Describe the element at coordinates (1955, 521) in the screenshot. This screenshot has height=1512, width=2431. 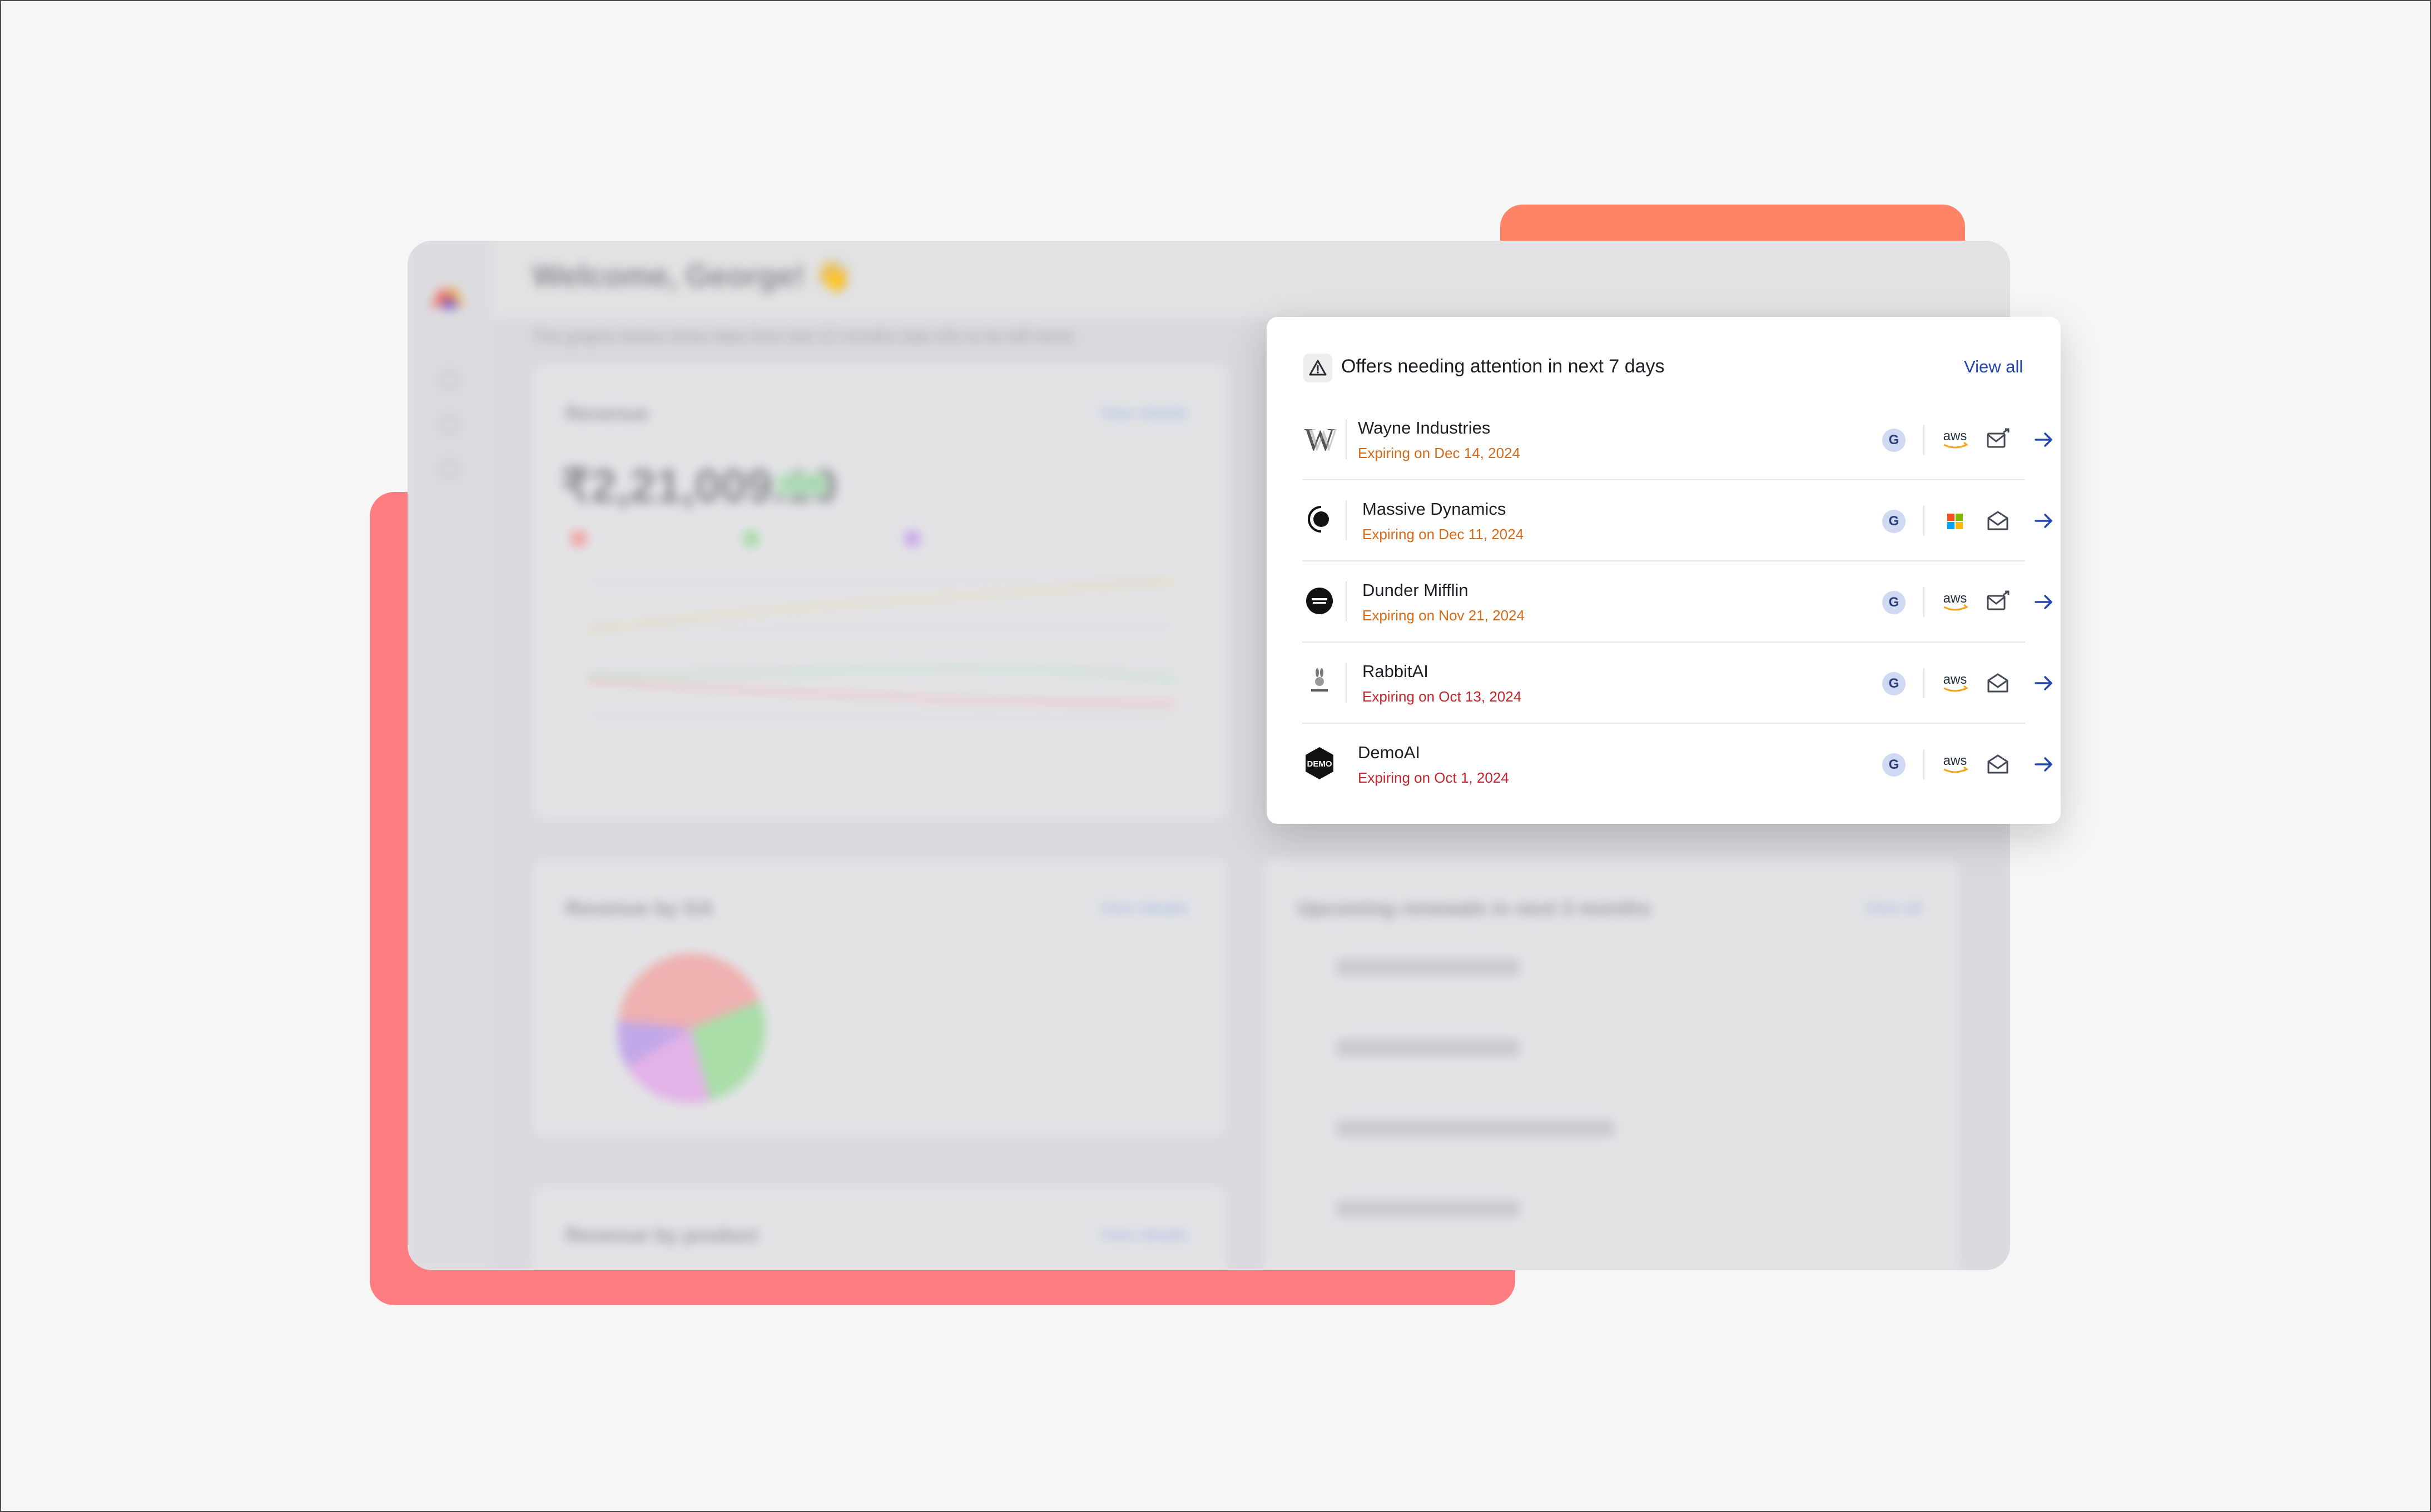
I see `microsoft-icon` at that location.